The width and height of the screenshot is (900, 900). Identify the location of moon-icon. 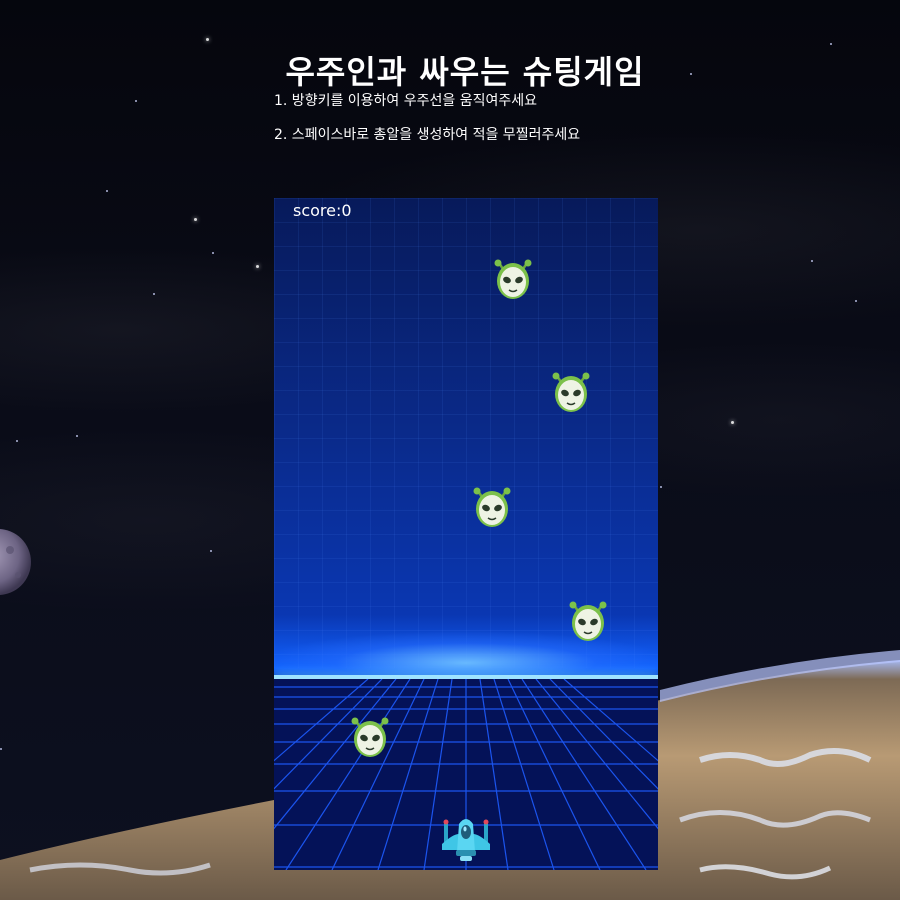
(15, 562).